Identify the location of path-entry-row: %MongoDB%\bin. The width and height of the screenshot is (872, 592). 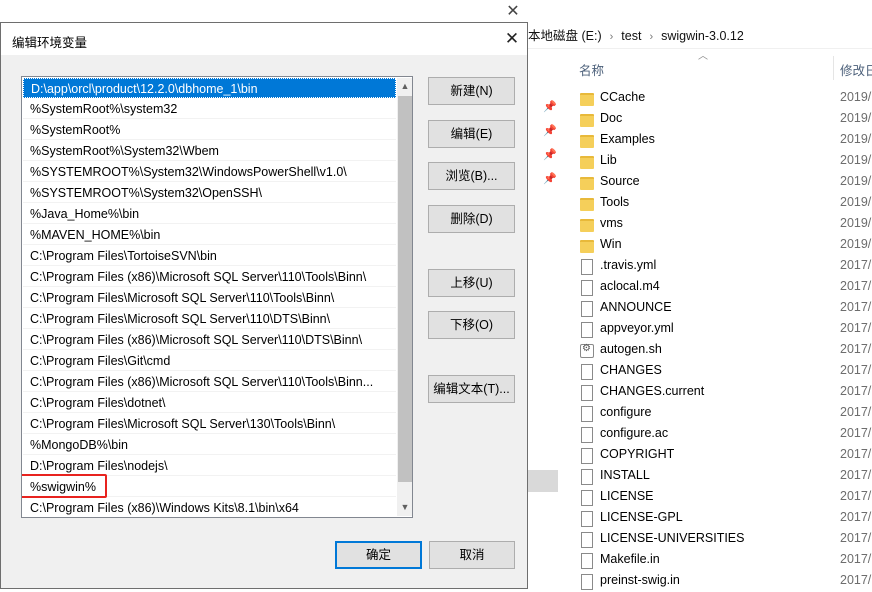
(209, 445).